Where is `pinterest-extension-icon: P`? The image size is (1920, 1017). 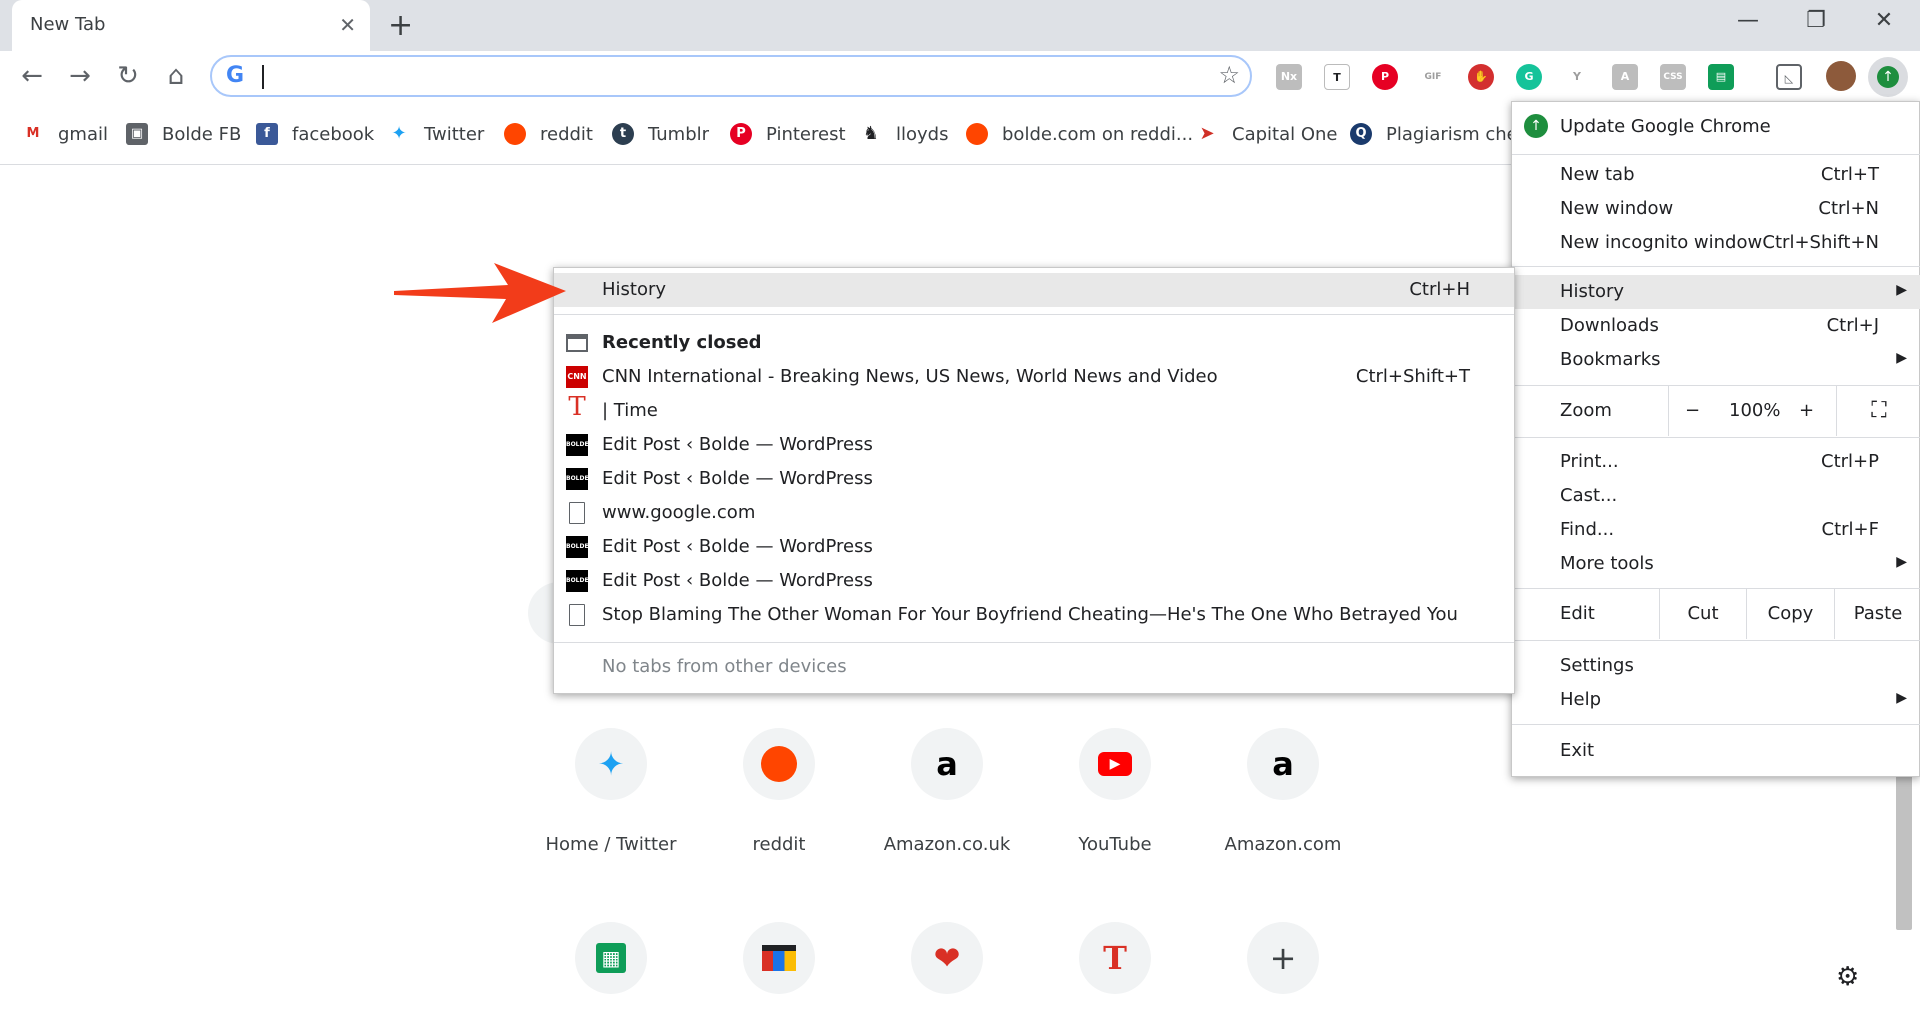
pinterest-extension-icon: P is located at coordinates (1385, 77).